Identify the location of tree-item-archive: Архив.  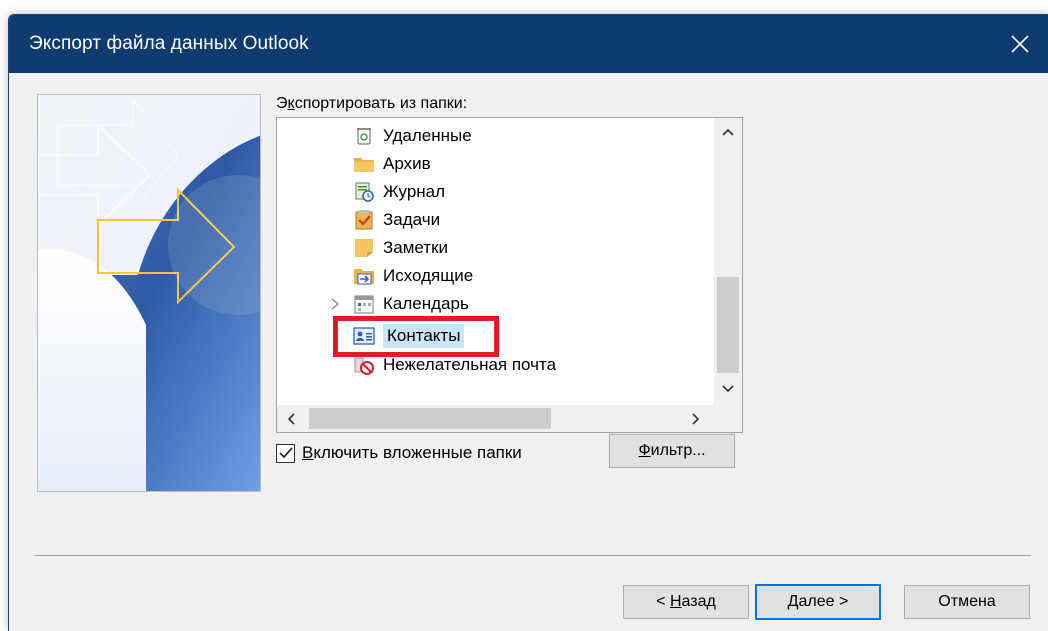
(392, 164).